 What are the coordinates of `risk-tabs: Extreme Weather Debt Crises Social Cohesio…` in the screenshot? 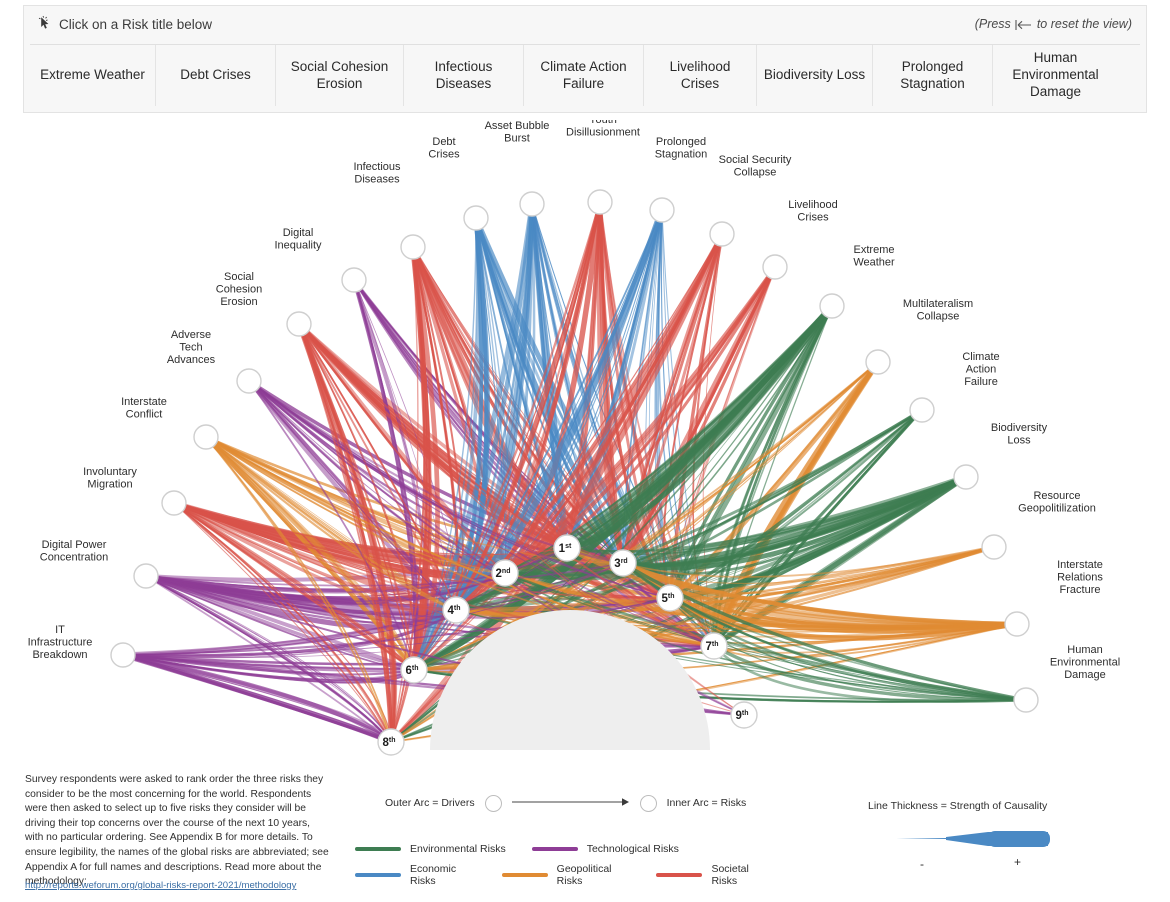 It's located at (585, 75).